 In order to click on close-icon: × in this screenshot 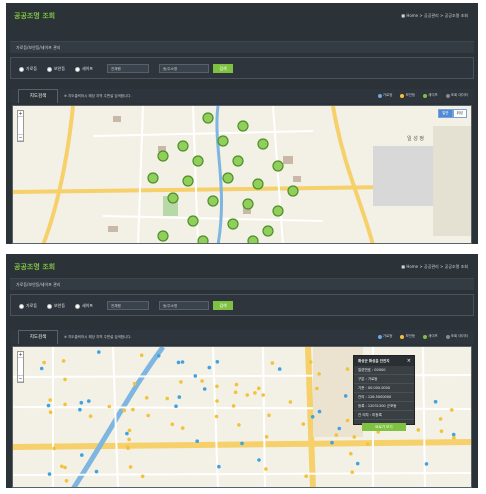, I will do `click(409, 361)`.